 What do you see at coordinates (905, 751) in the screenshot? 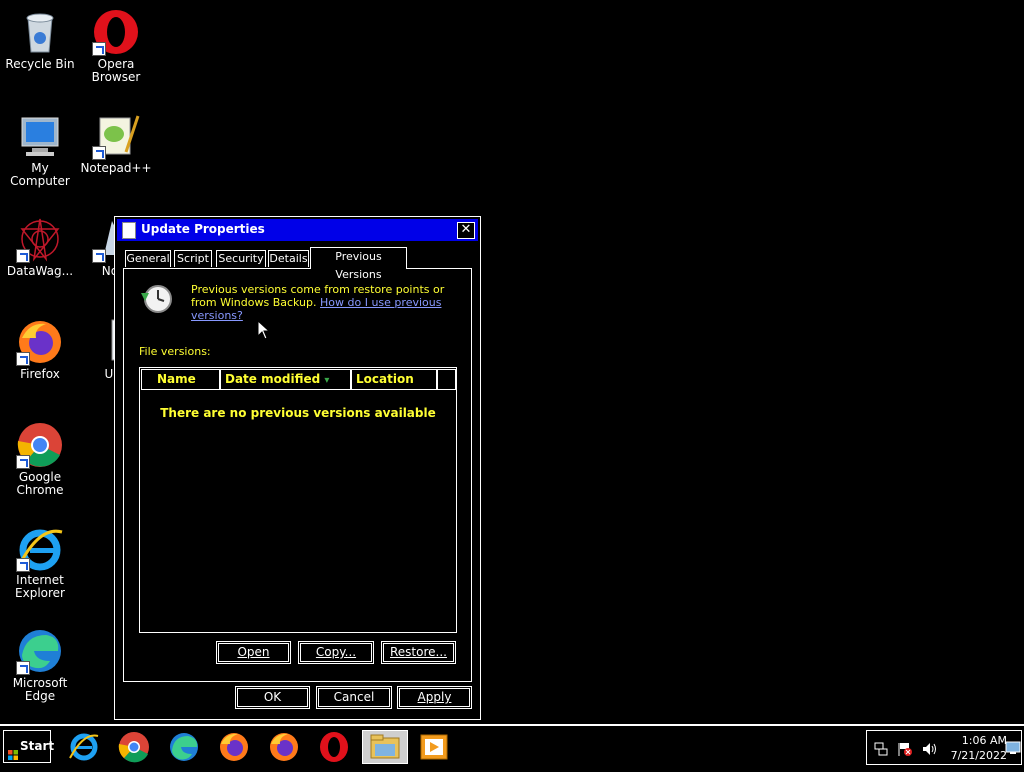
I see `action-center-flag-icon` at bounding box center [905, 751].